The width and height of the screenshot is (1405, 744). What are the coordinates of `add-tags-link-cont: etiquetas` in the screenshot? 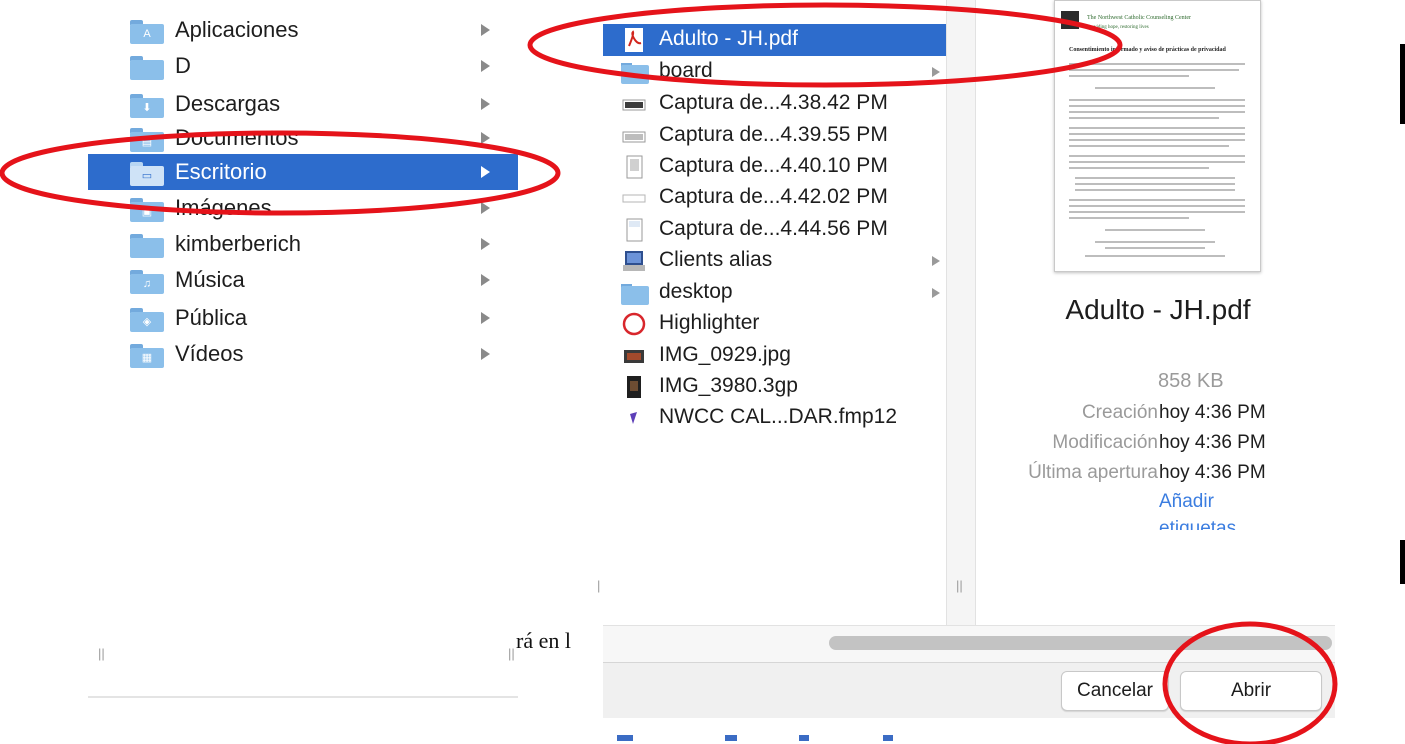 It's located at (1197, 523).